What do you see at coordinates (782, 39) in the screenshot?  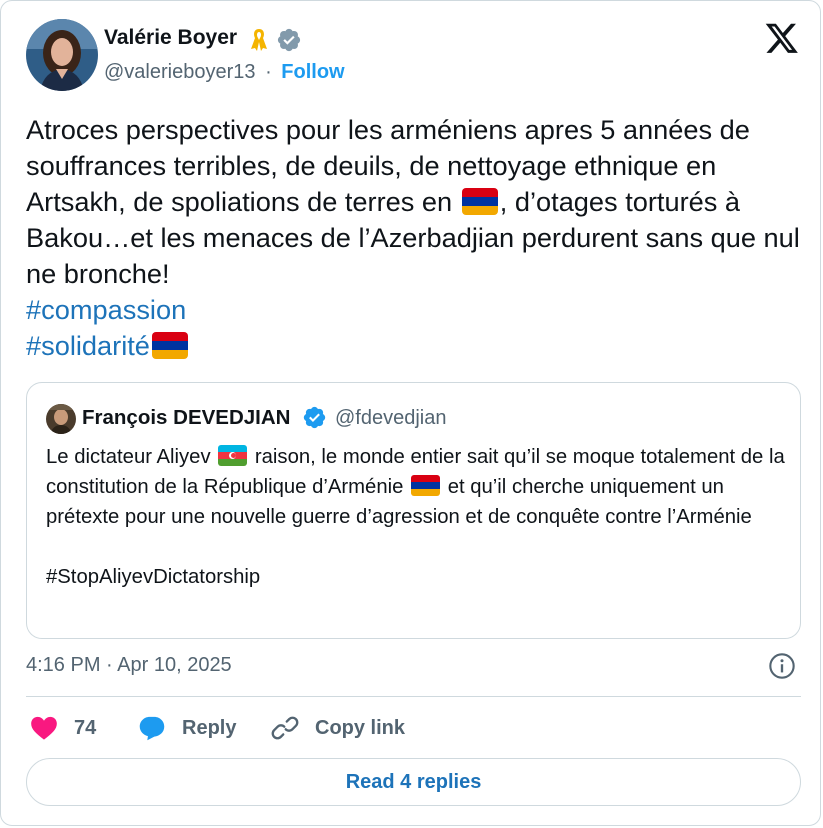 I see `x-logo-icon` at bounding box center [782, 39].